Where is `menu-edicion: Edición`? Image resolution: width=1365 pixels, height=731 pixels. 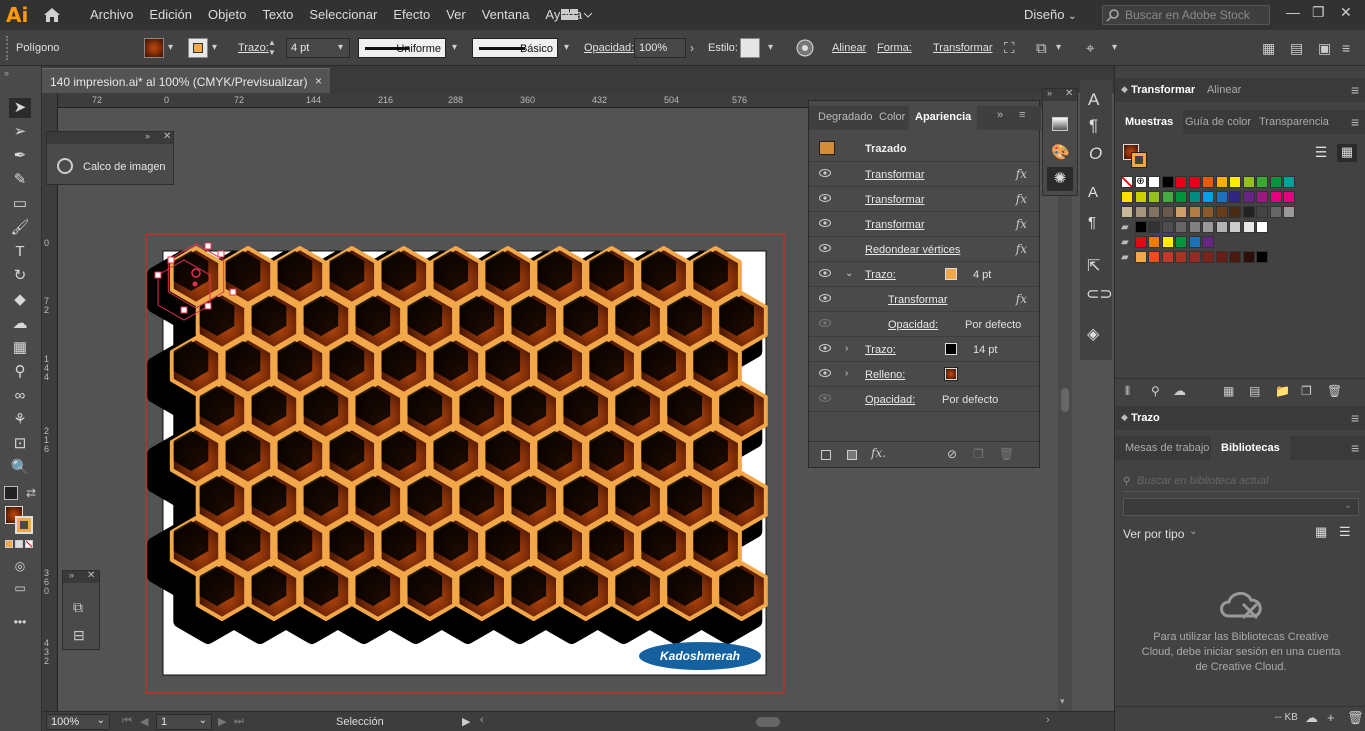
menu-edicion: Edición is located at coordinates (170, 14).